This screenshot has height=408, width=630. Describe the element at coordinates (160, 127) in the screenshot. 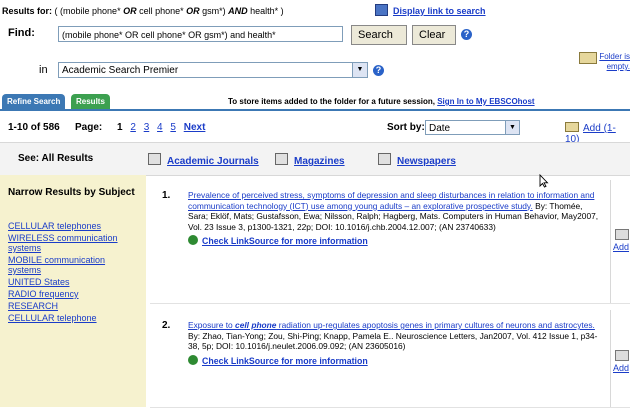

I see `page-link: 4` at that location.